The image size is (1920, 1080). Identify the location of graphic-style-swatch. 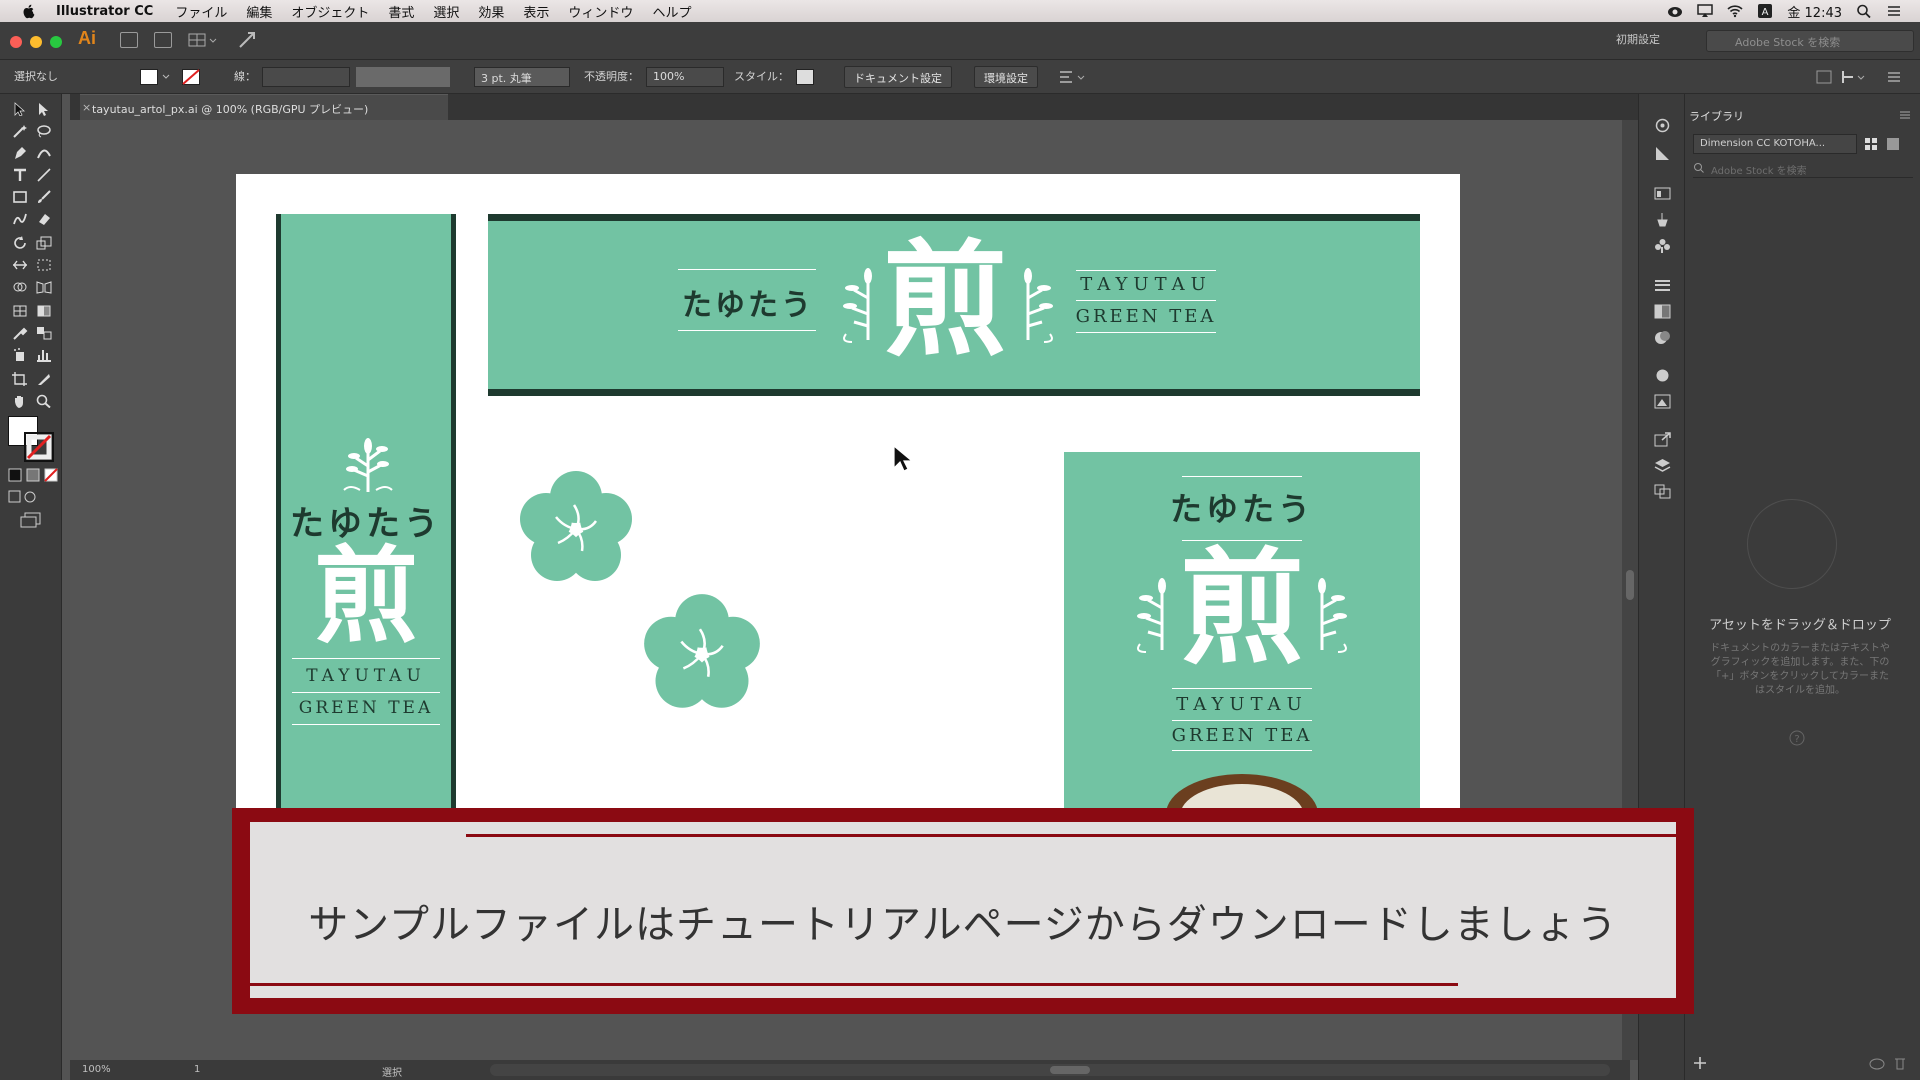
(805, 77).